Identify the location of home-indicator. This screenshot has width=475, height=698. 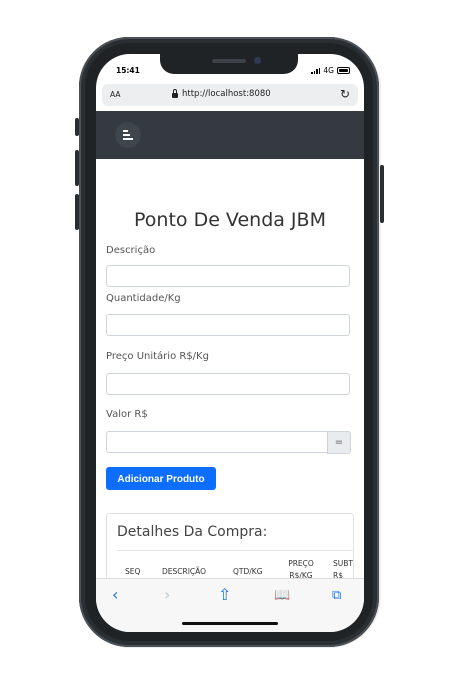
(230, 623).